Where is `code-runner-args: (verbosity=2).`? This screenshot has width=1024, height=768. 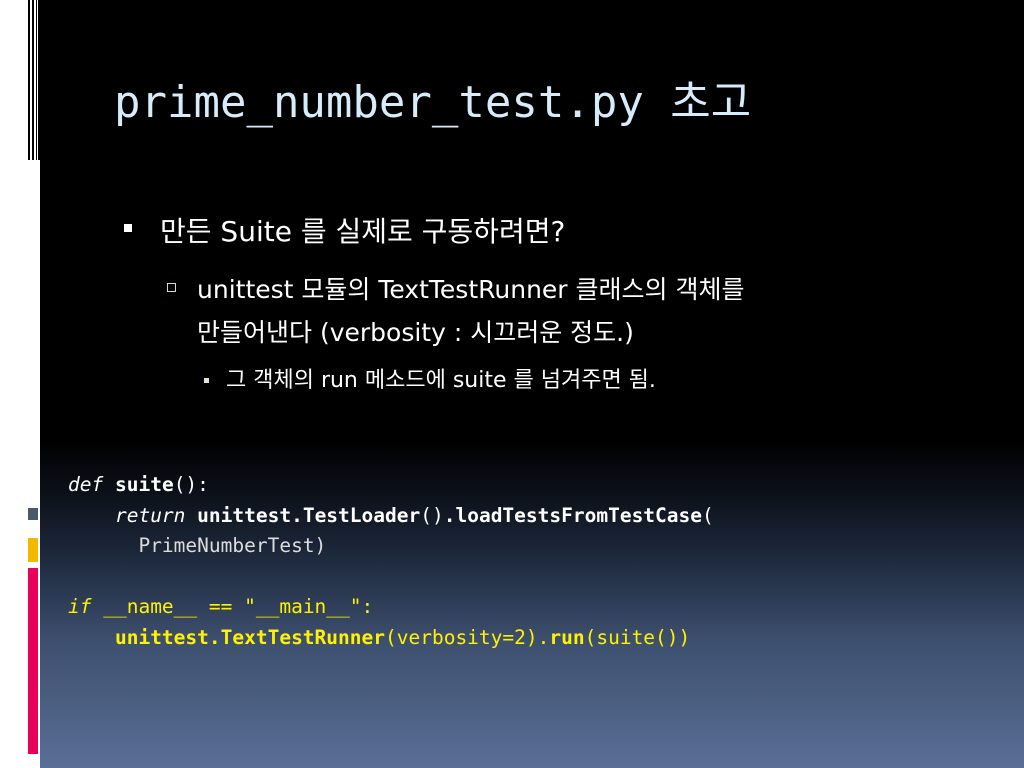 code-runner-args: (verbosity=2). is located at coordinates (467, 637).